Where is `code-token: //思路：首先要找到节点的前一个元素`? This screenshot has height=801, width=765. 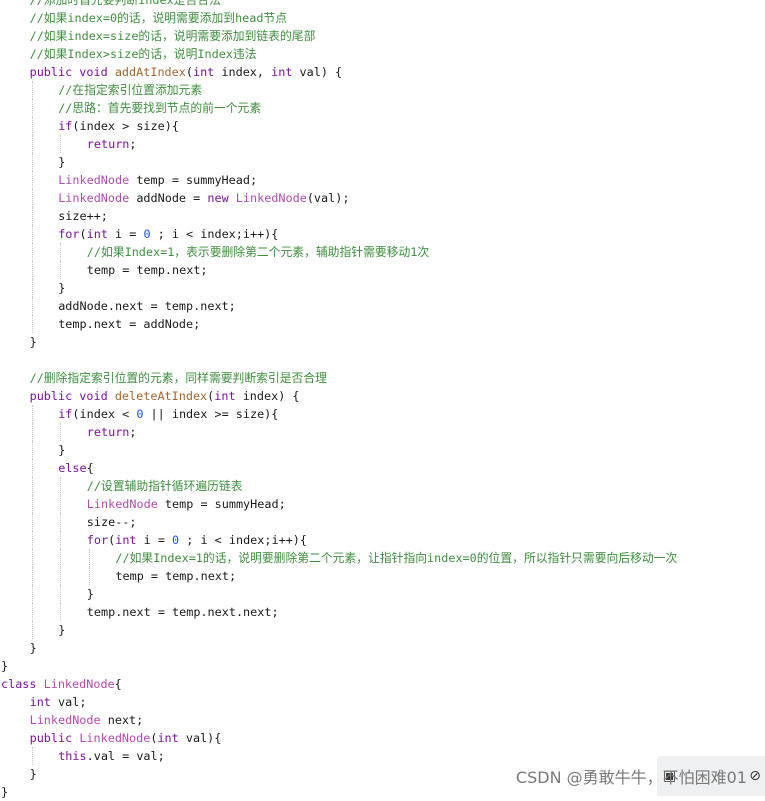 code-token: //思路：首先要找到节点的前一个元素 is located at coordinates (160, 108).